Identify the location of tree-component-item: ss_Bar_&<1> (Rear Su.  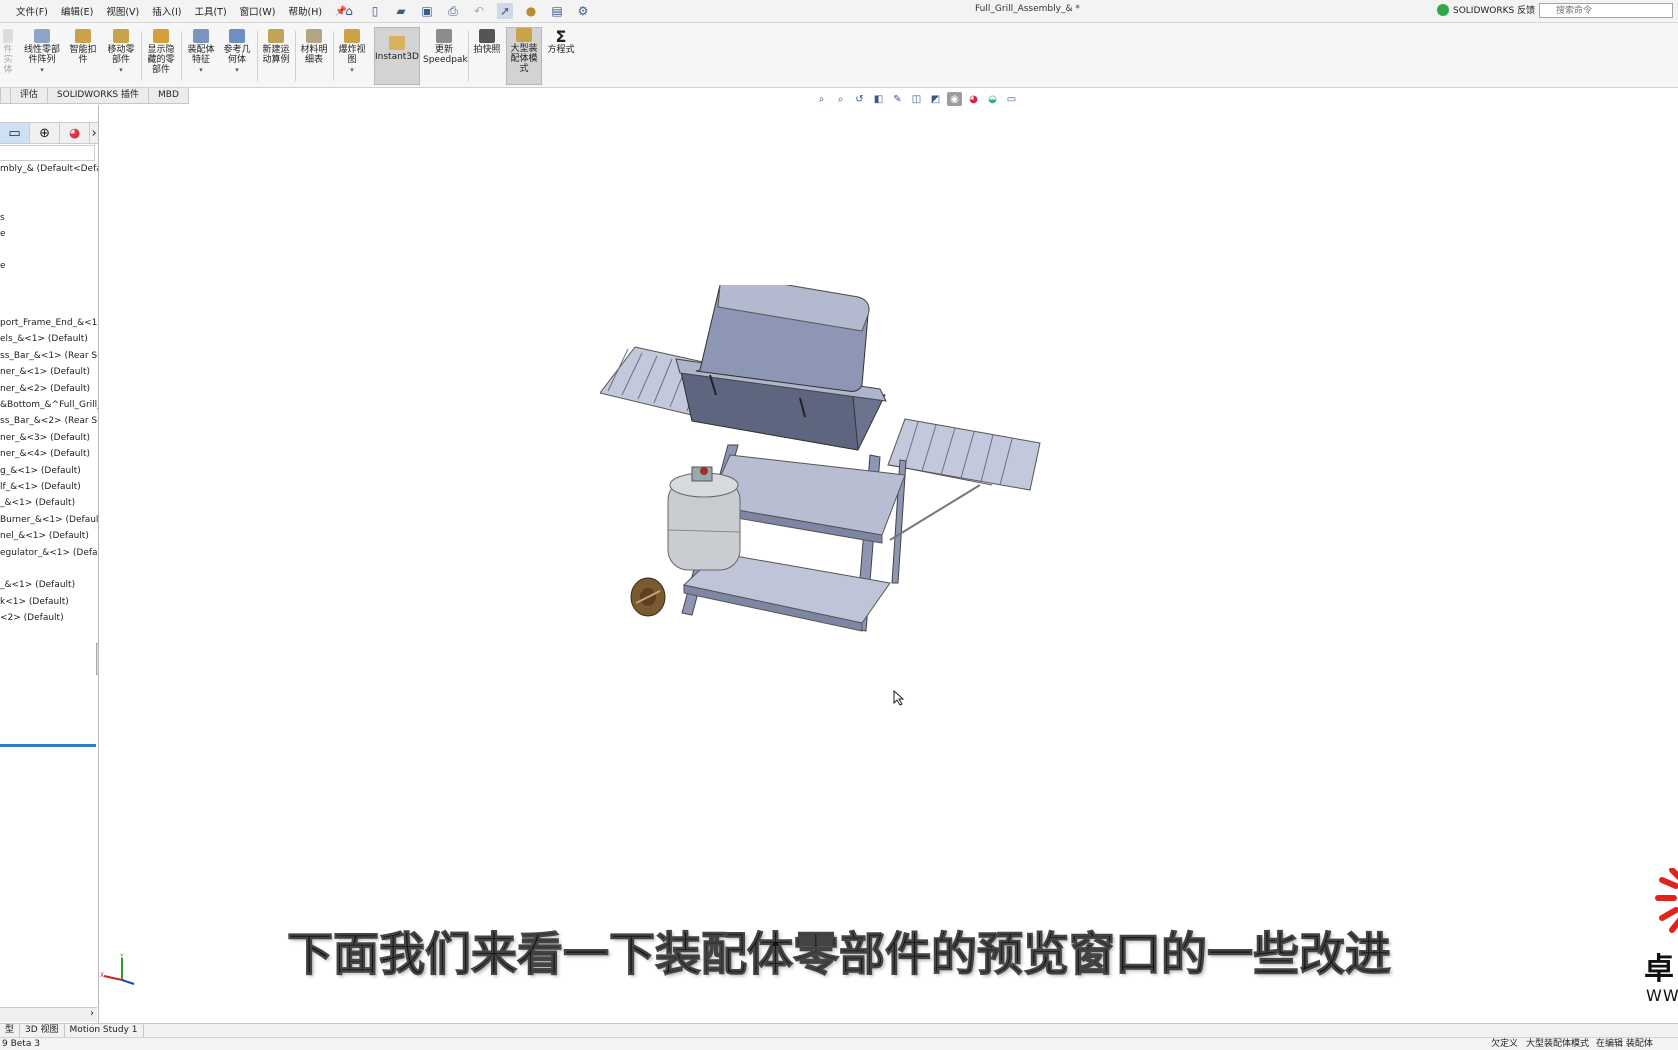
(49, 356).